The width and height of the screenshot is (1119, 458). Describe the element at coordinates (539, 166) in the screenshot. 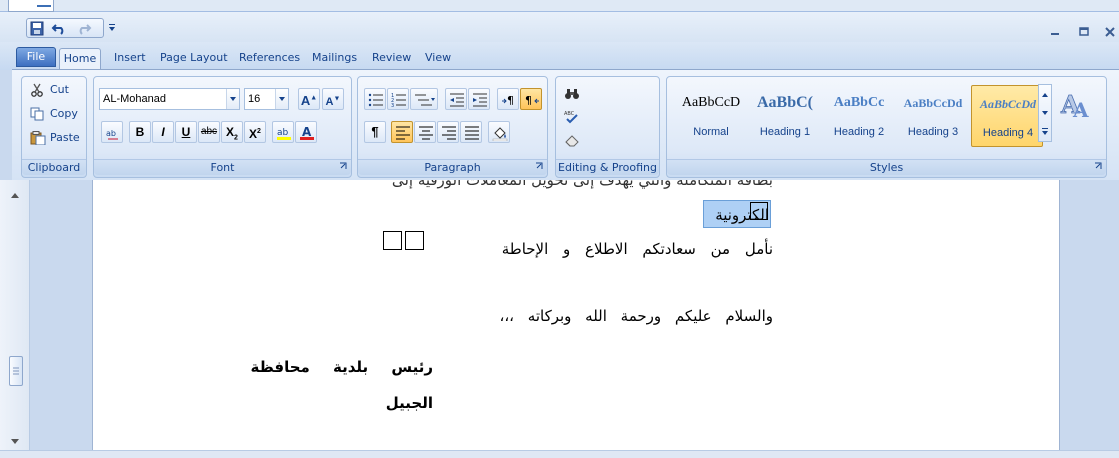

I see `paragraph-dialog-launcher-icon` at that location.